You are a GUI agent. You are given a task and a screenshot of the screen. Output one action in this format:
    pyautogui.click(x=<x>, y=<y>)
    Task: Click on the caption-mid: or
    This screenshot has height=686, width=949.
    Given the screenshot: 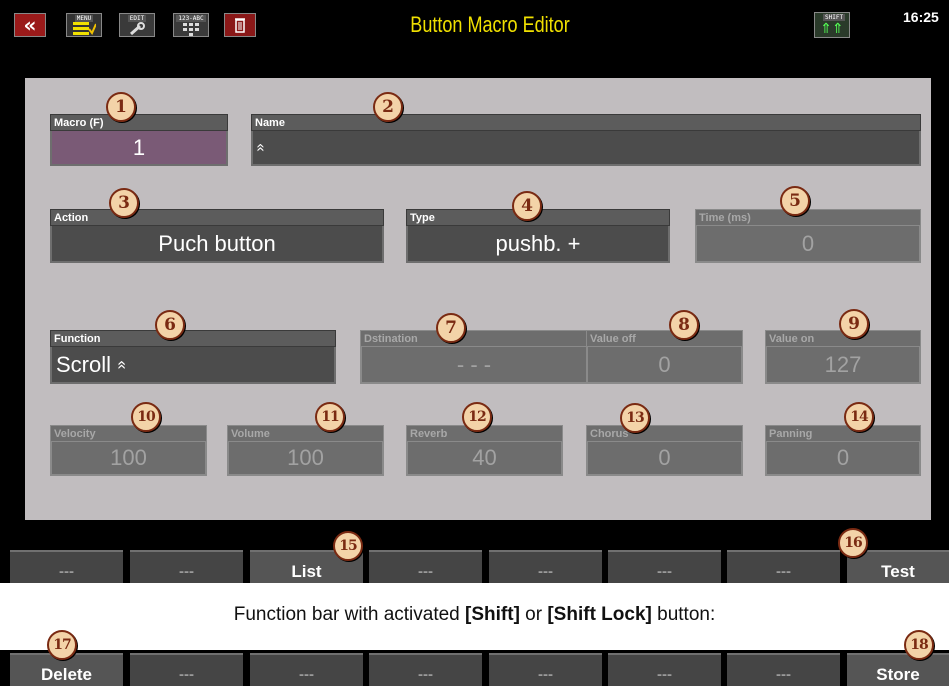 What is the action you would take?
    pyautogui.click(x=533, y=614)
    